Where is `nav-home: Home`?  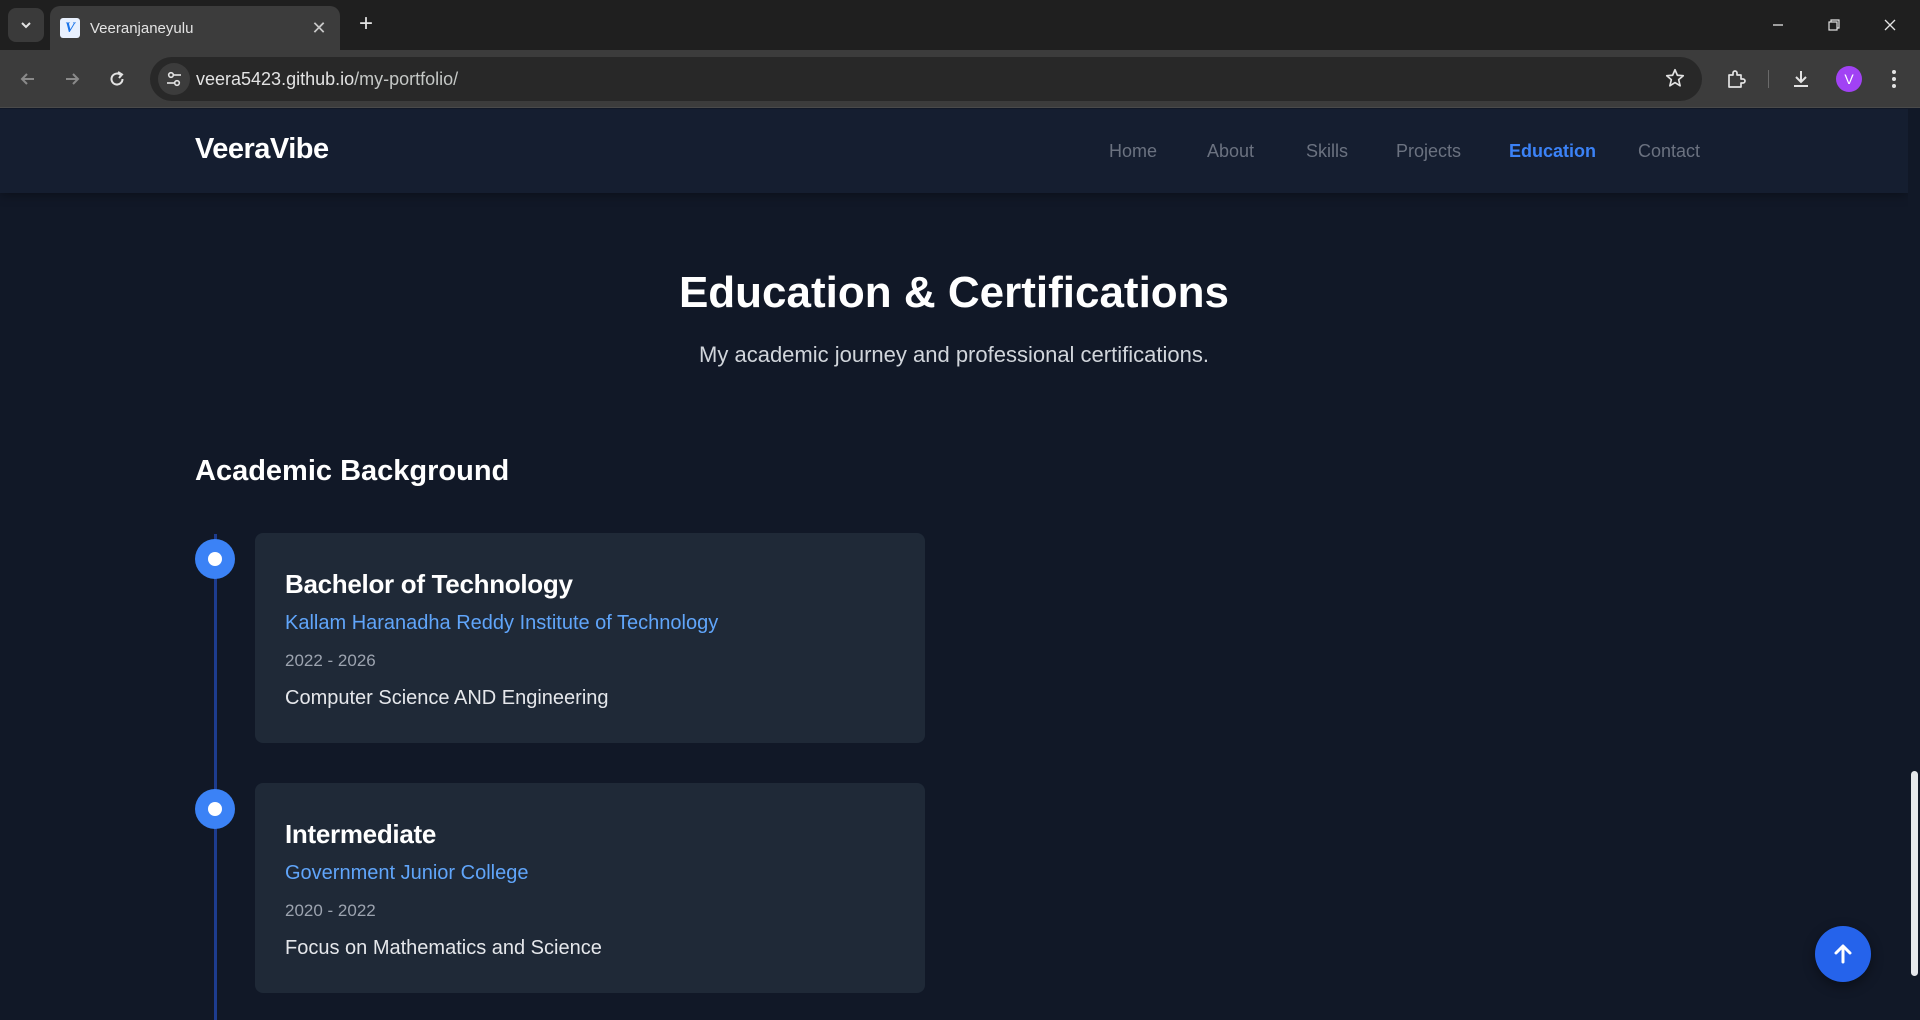
nav-home: Home is located at coordinates (1133, 151).